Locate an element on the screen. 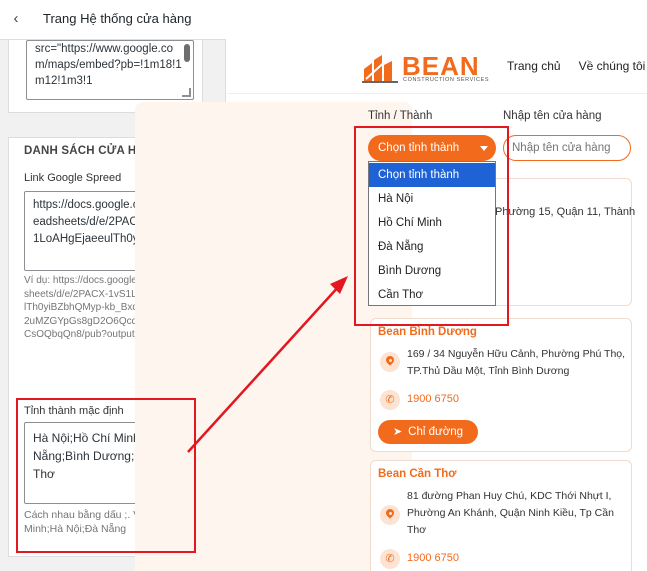 This screenshot has height=571, width=647. annotation-arrow-shaft is located at coordinates (264, 368).